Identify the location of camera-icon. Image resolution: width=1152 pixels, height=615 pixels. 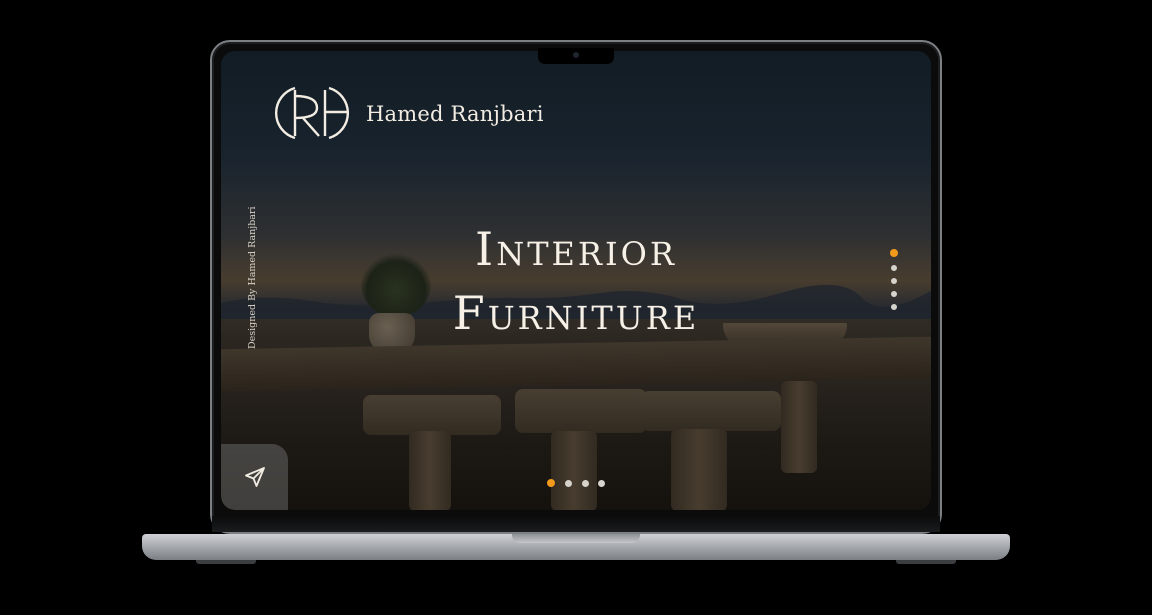
(576, 55).